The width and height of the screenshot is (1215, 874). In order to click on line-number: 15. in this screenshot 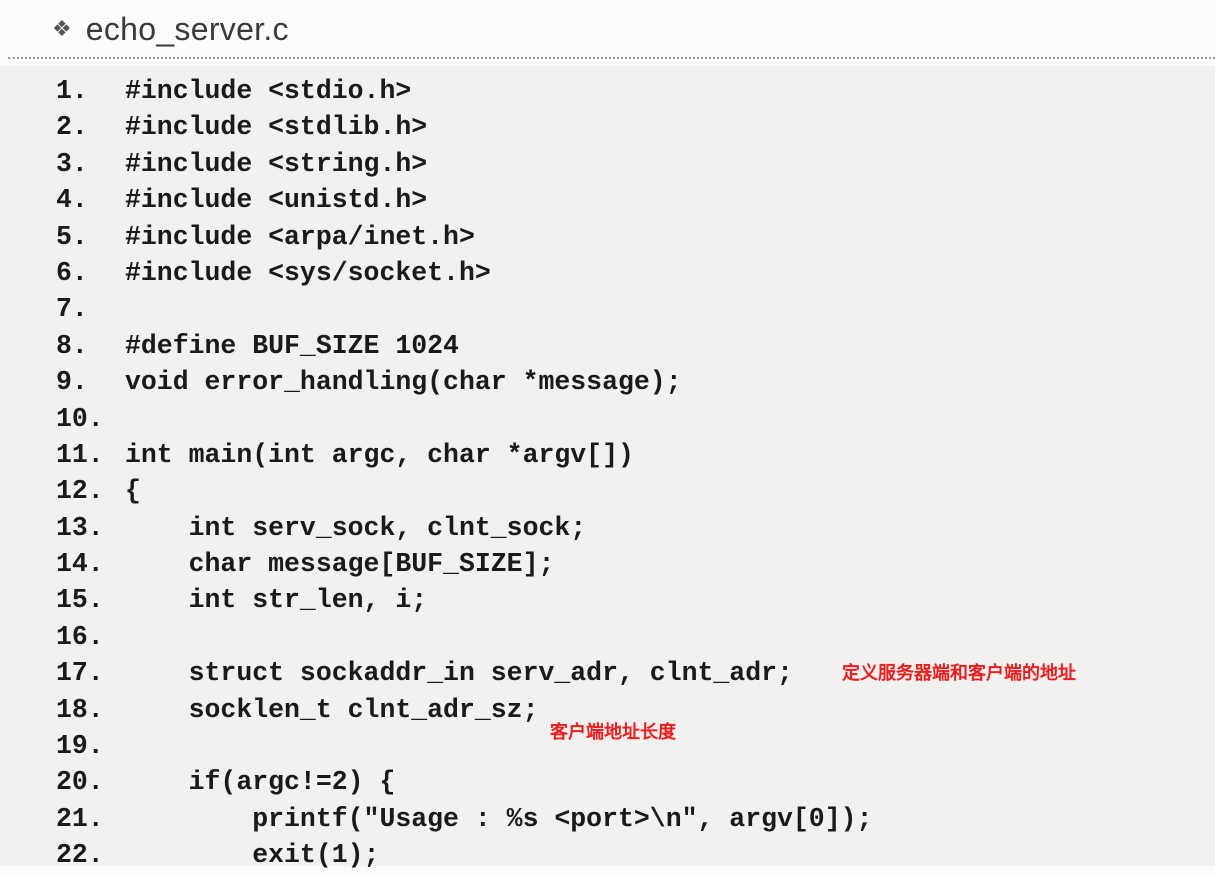, I will do `click(80, 600)`.